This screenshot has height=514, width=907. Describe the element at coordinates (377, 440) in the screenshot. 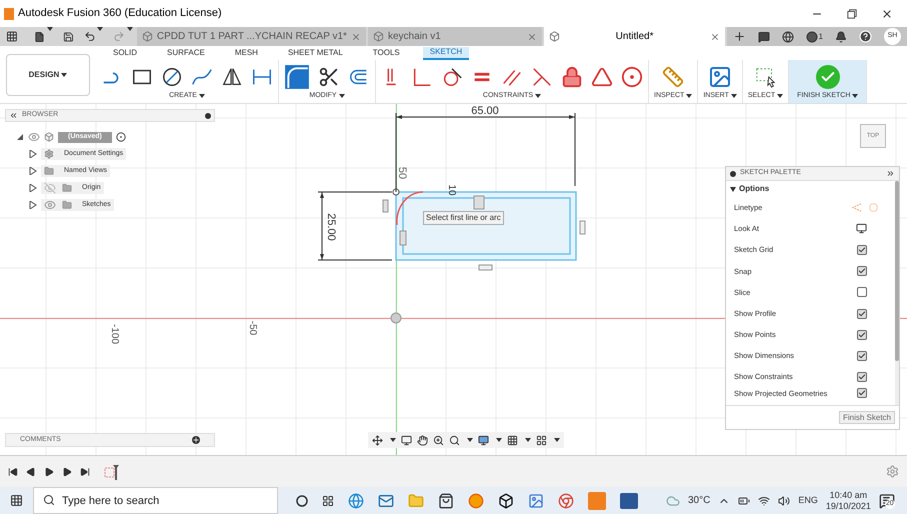

I see `orbit-icon` at that location.